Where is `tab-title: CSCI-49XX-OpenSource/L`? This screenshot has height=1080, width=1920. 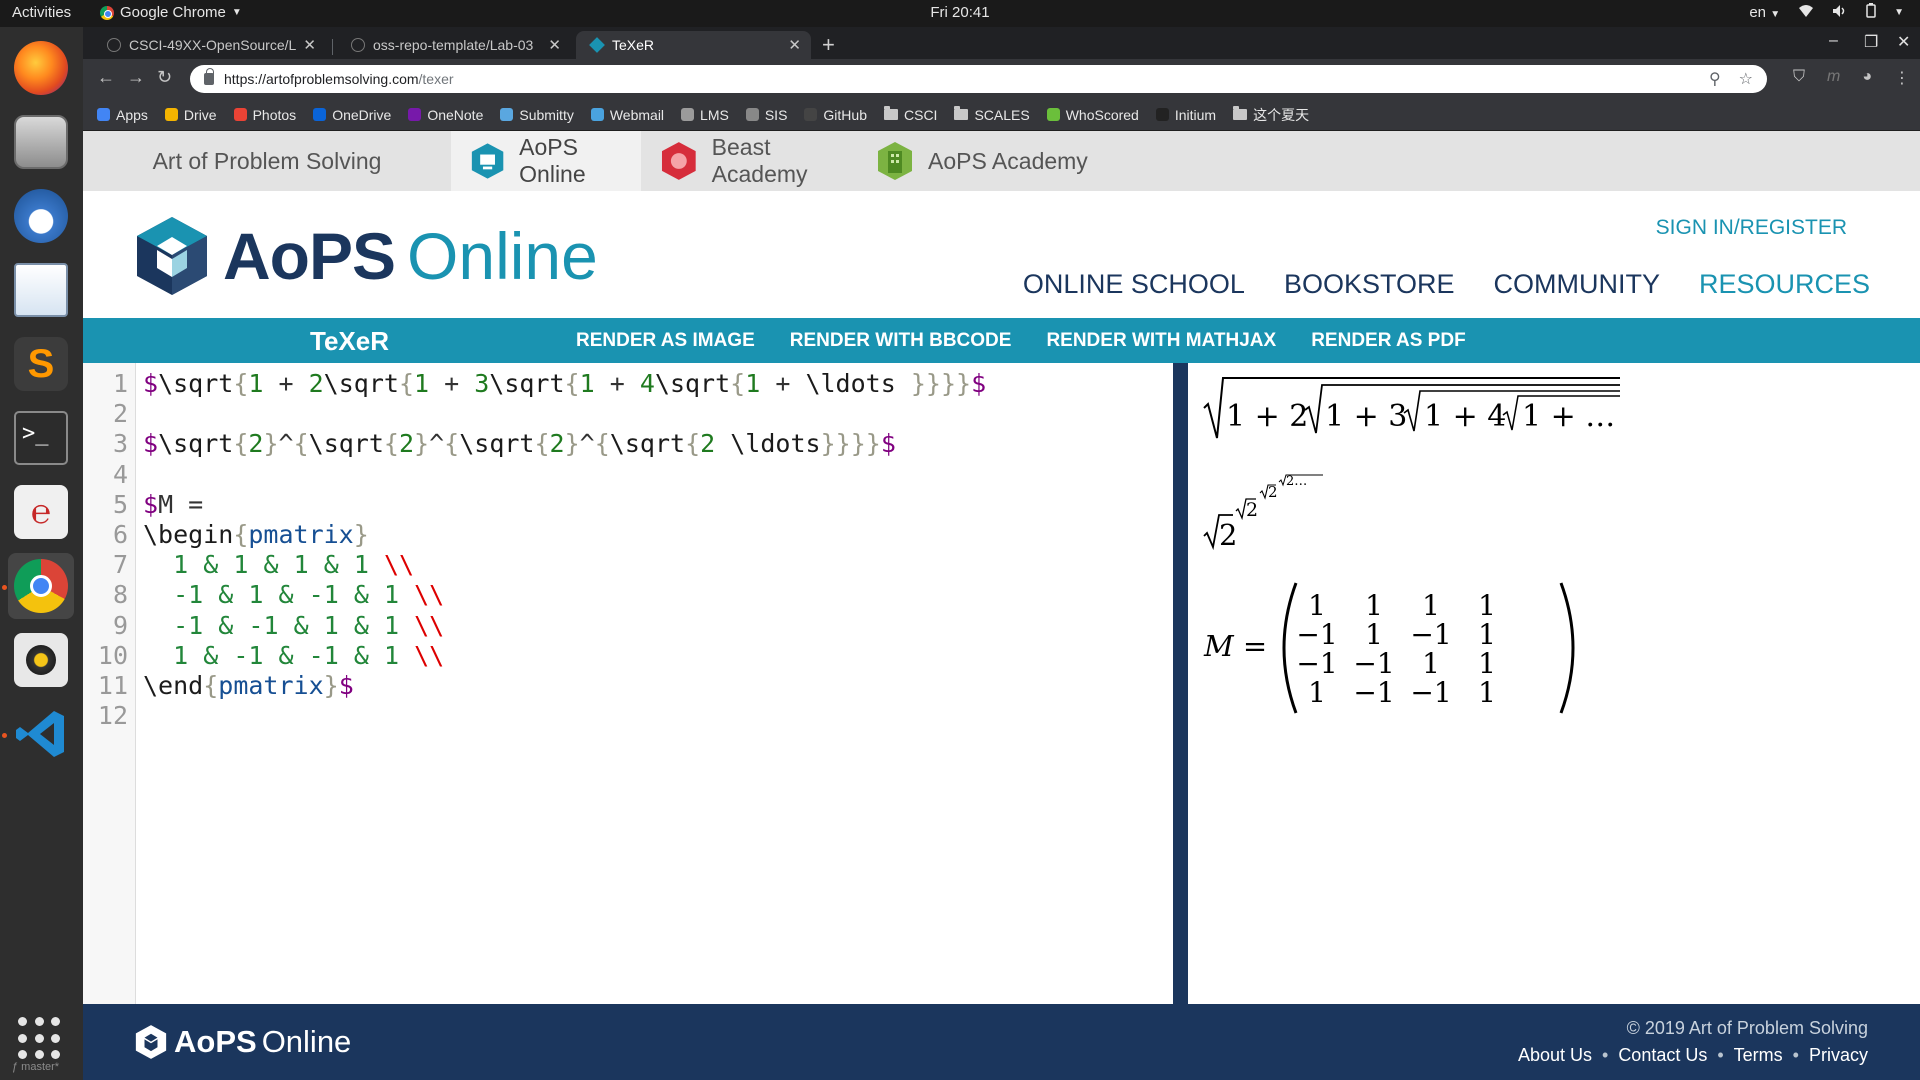 tab-title: CSCI-49XX-OpenSource/L is located at coordinates (213, 45).